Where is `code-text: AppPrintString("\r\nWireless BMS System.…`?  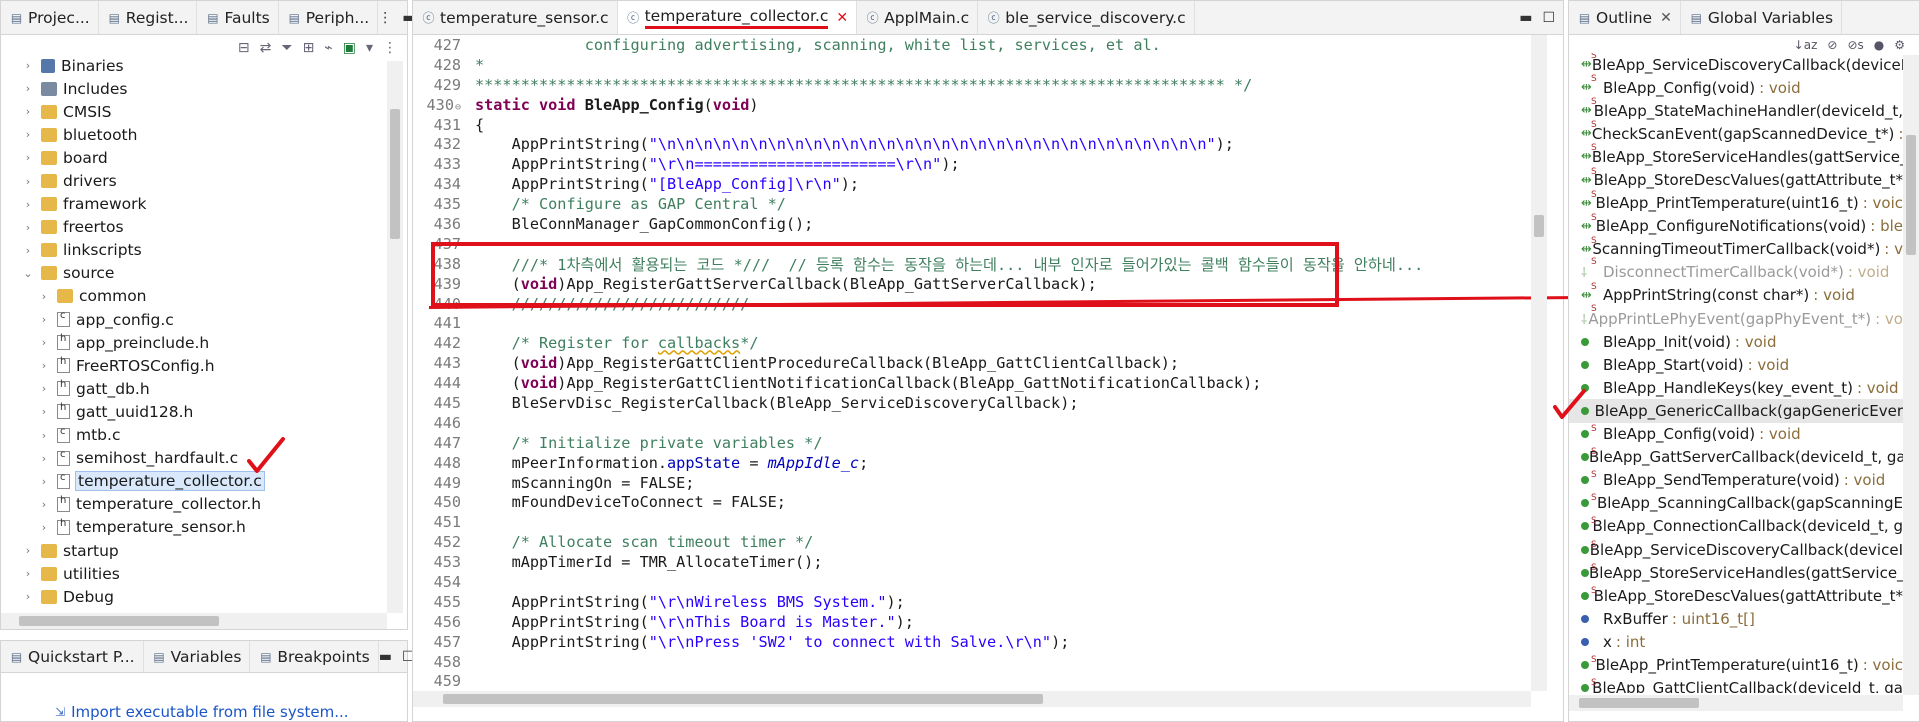 code-text: AppPrintString("\r\nWireless BMS System.… is located at coordinates (685, 602).